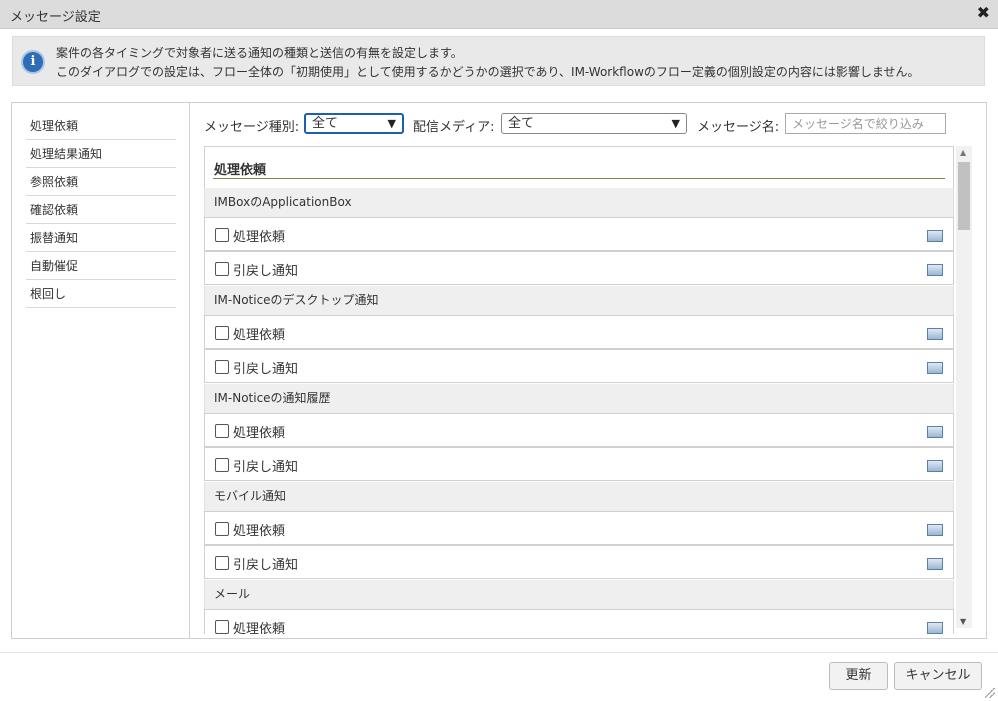  I want to click on media-label: 配信メディア:, so click(454, 127).